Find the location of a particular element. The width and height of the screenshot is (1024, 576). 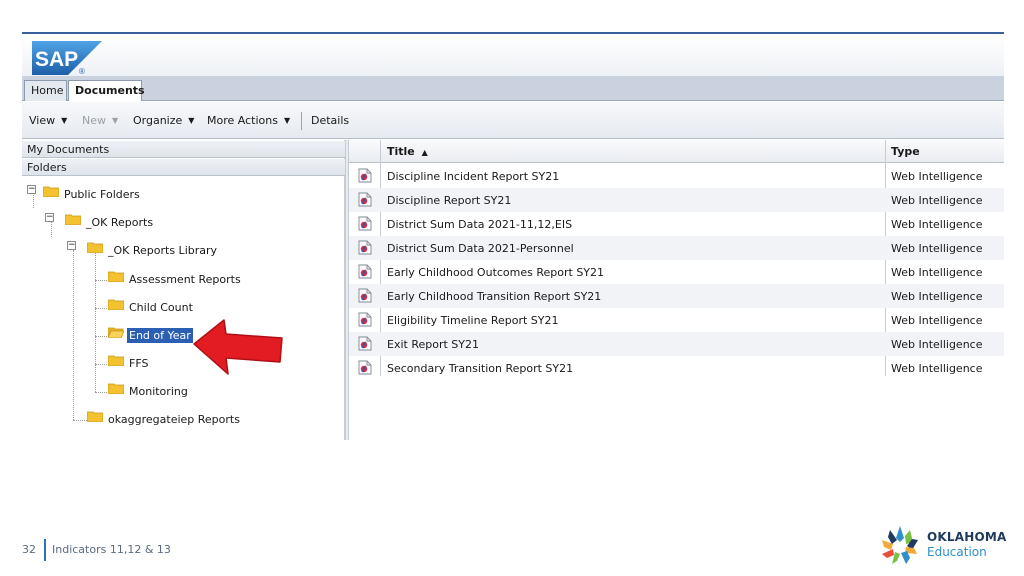

sort-ascending-icon: ▲ is located at coordinates (424, 152).